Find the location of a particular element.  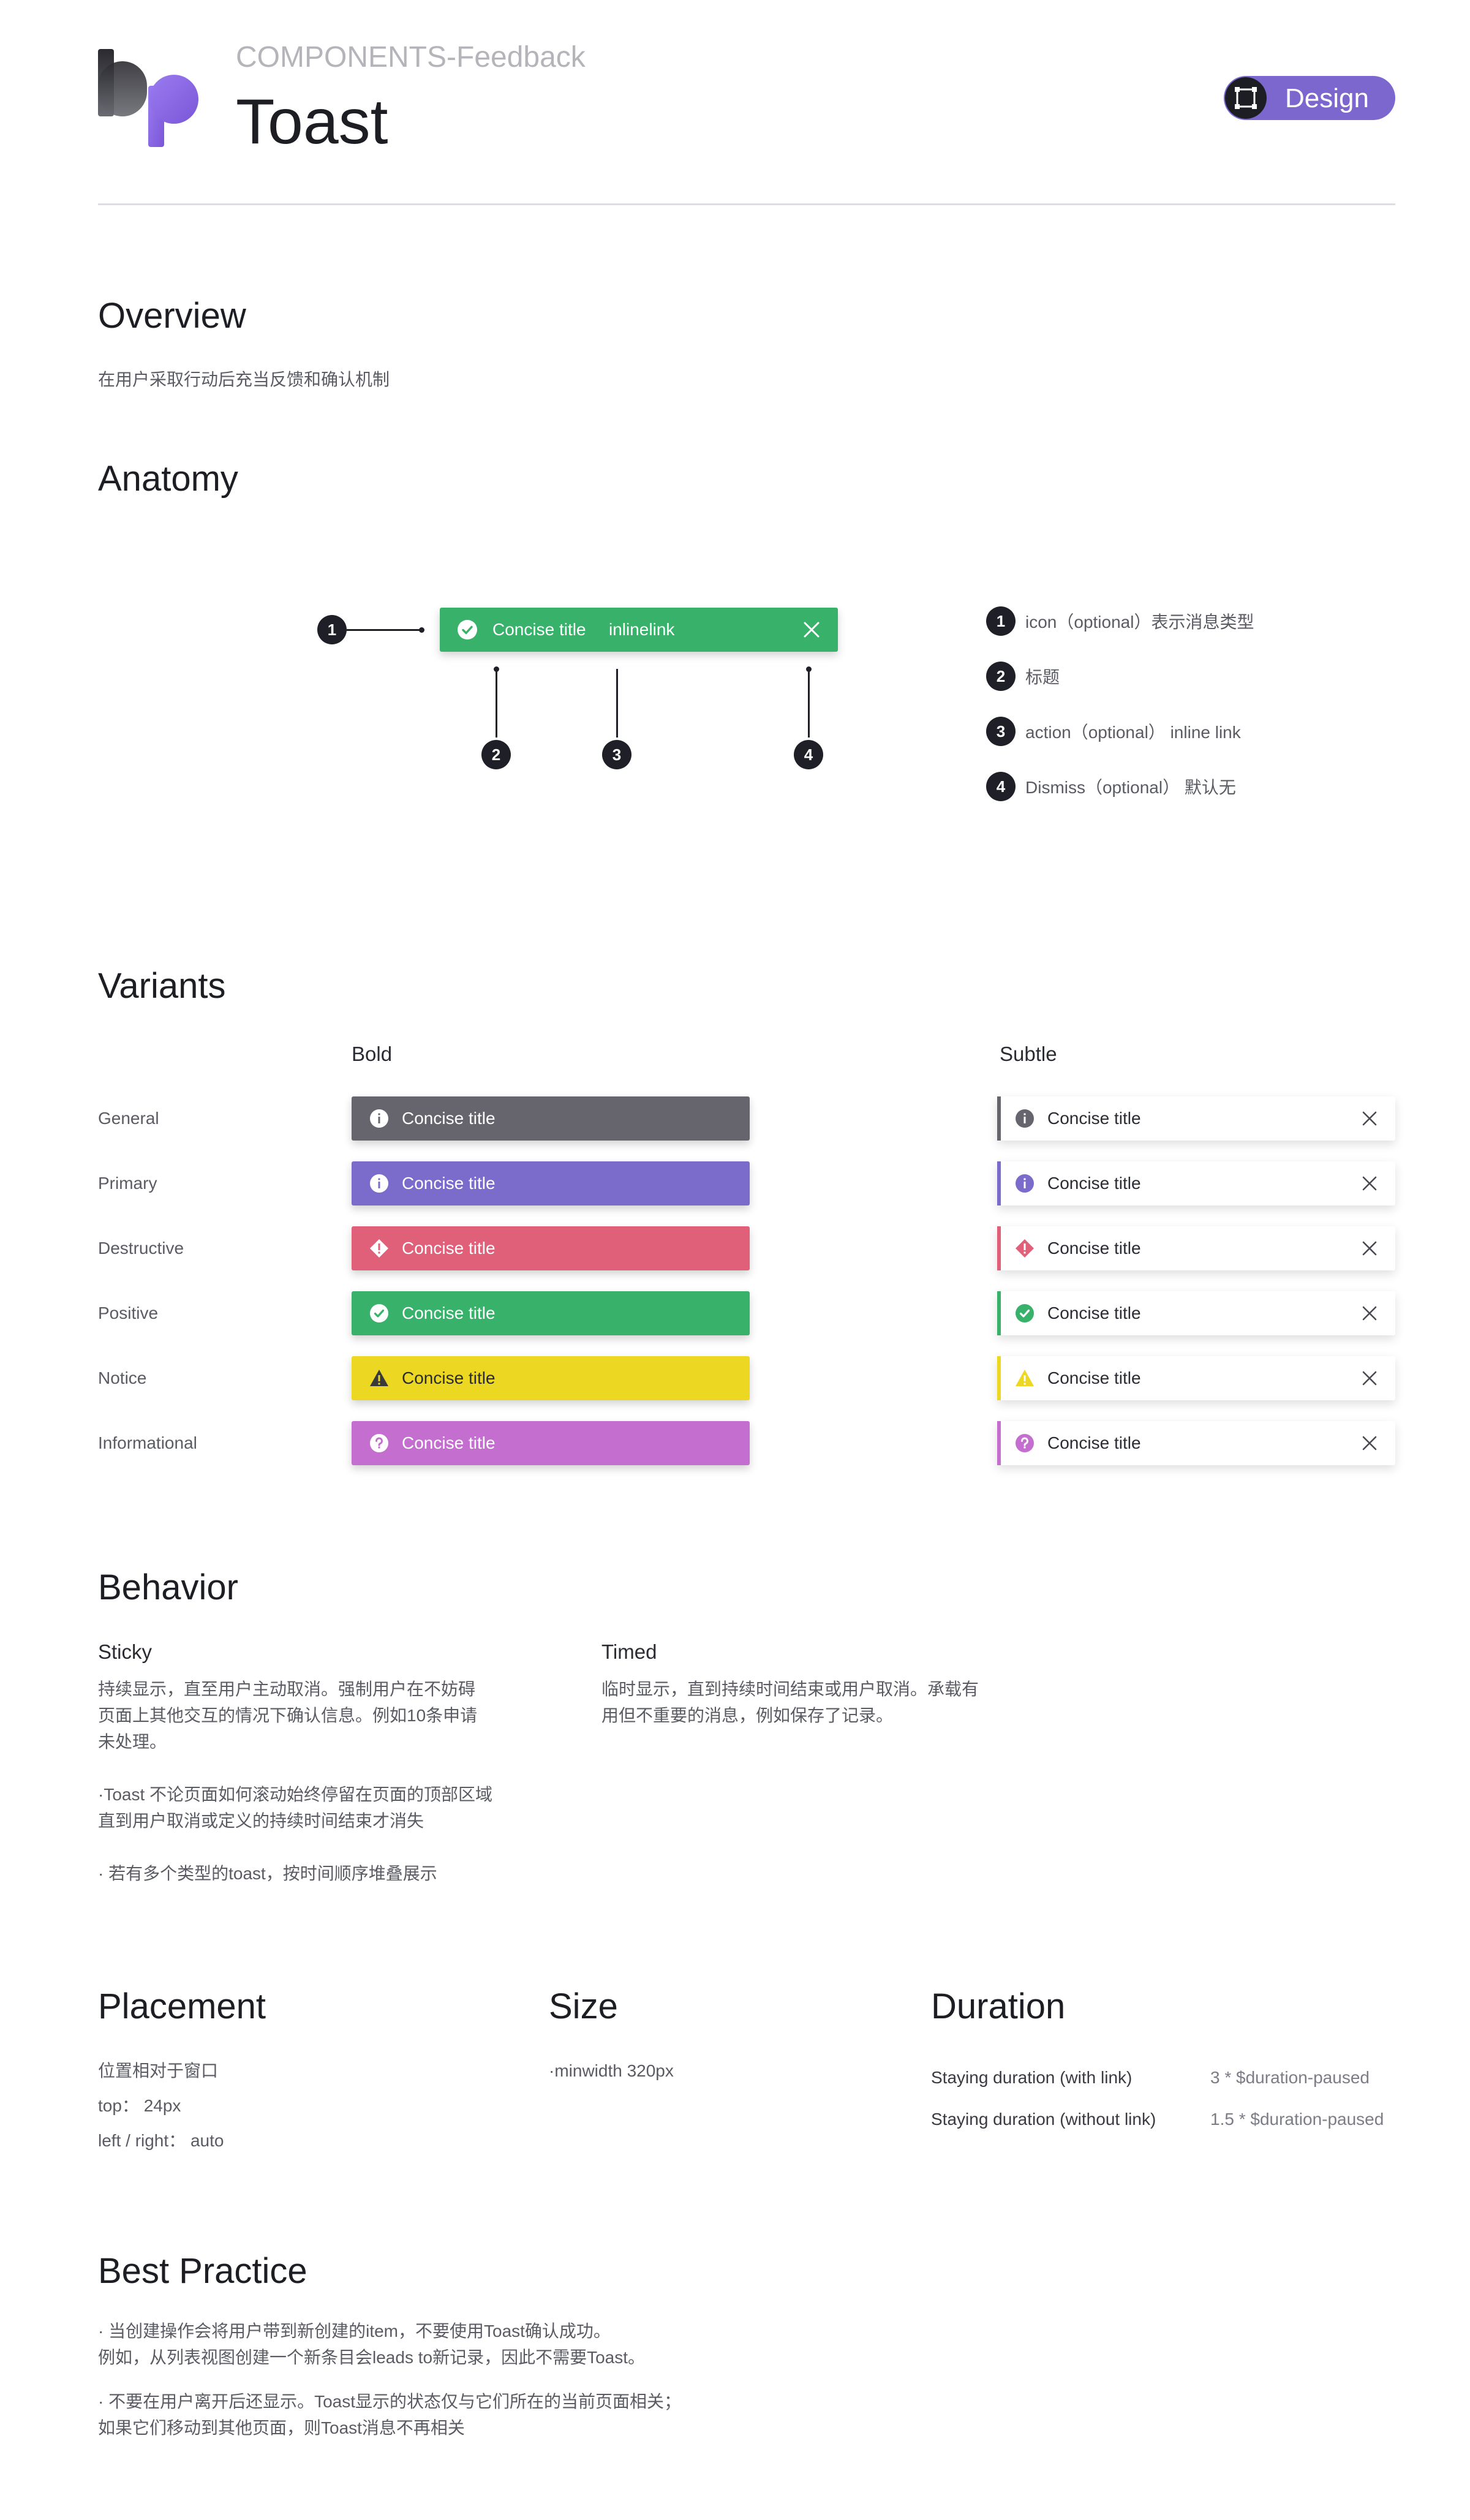

column-header-bold: Bold is located at coordinates (372, 1054).